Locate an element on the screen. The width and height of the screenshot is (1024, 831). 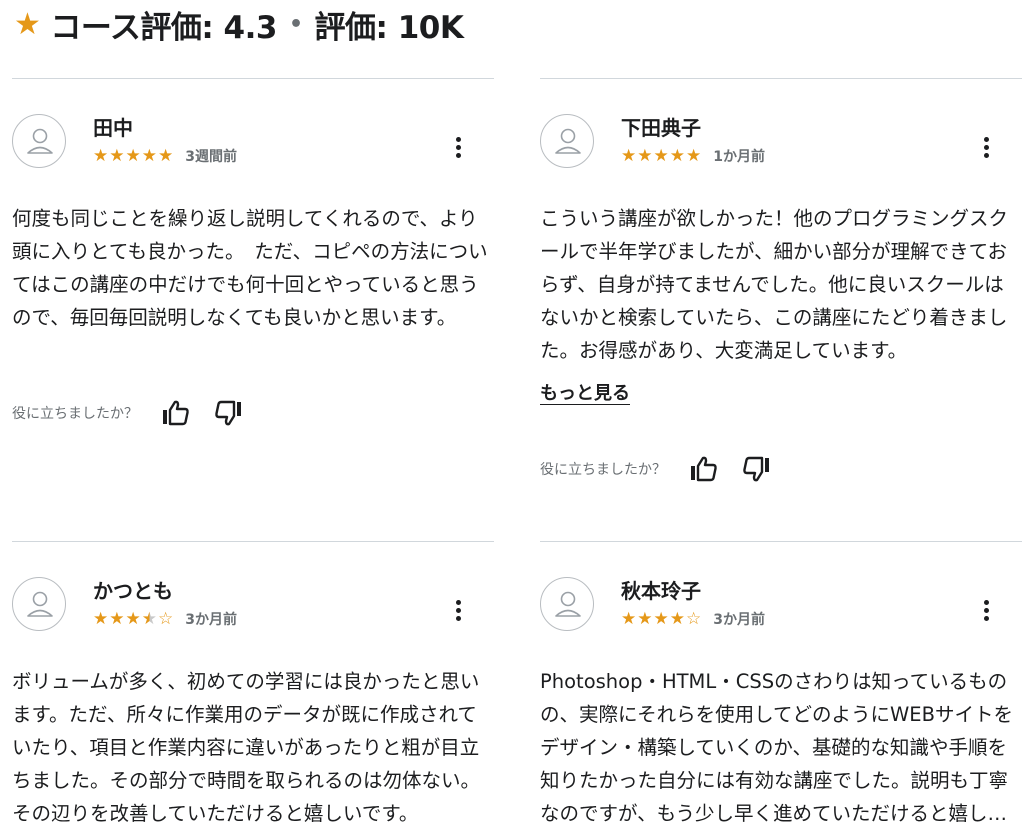
reviewer-name: 下田典子 is located at coordinates (661, 128).